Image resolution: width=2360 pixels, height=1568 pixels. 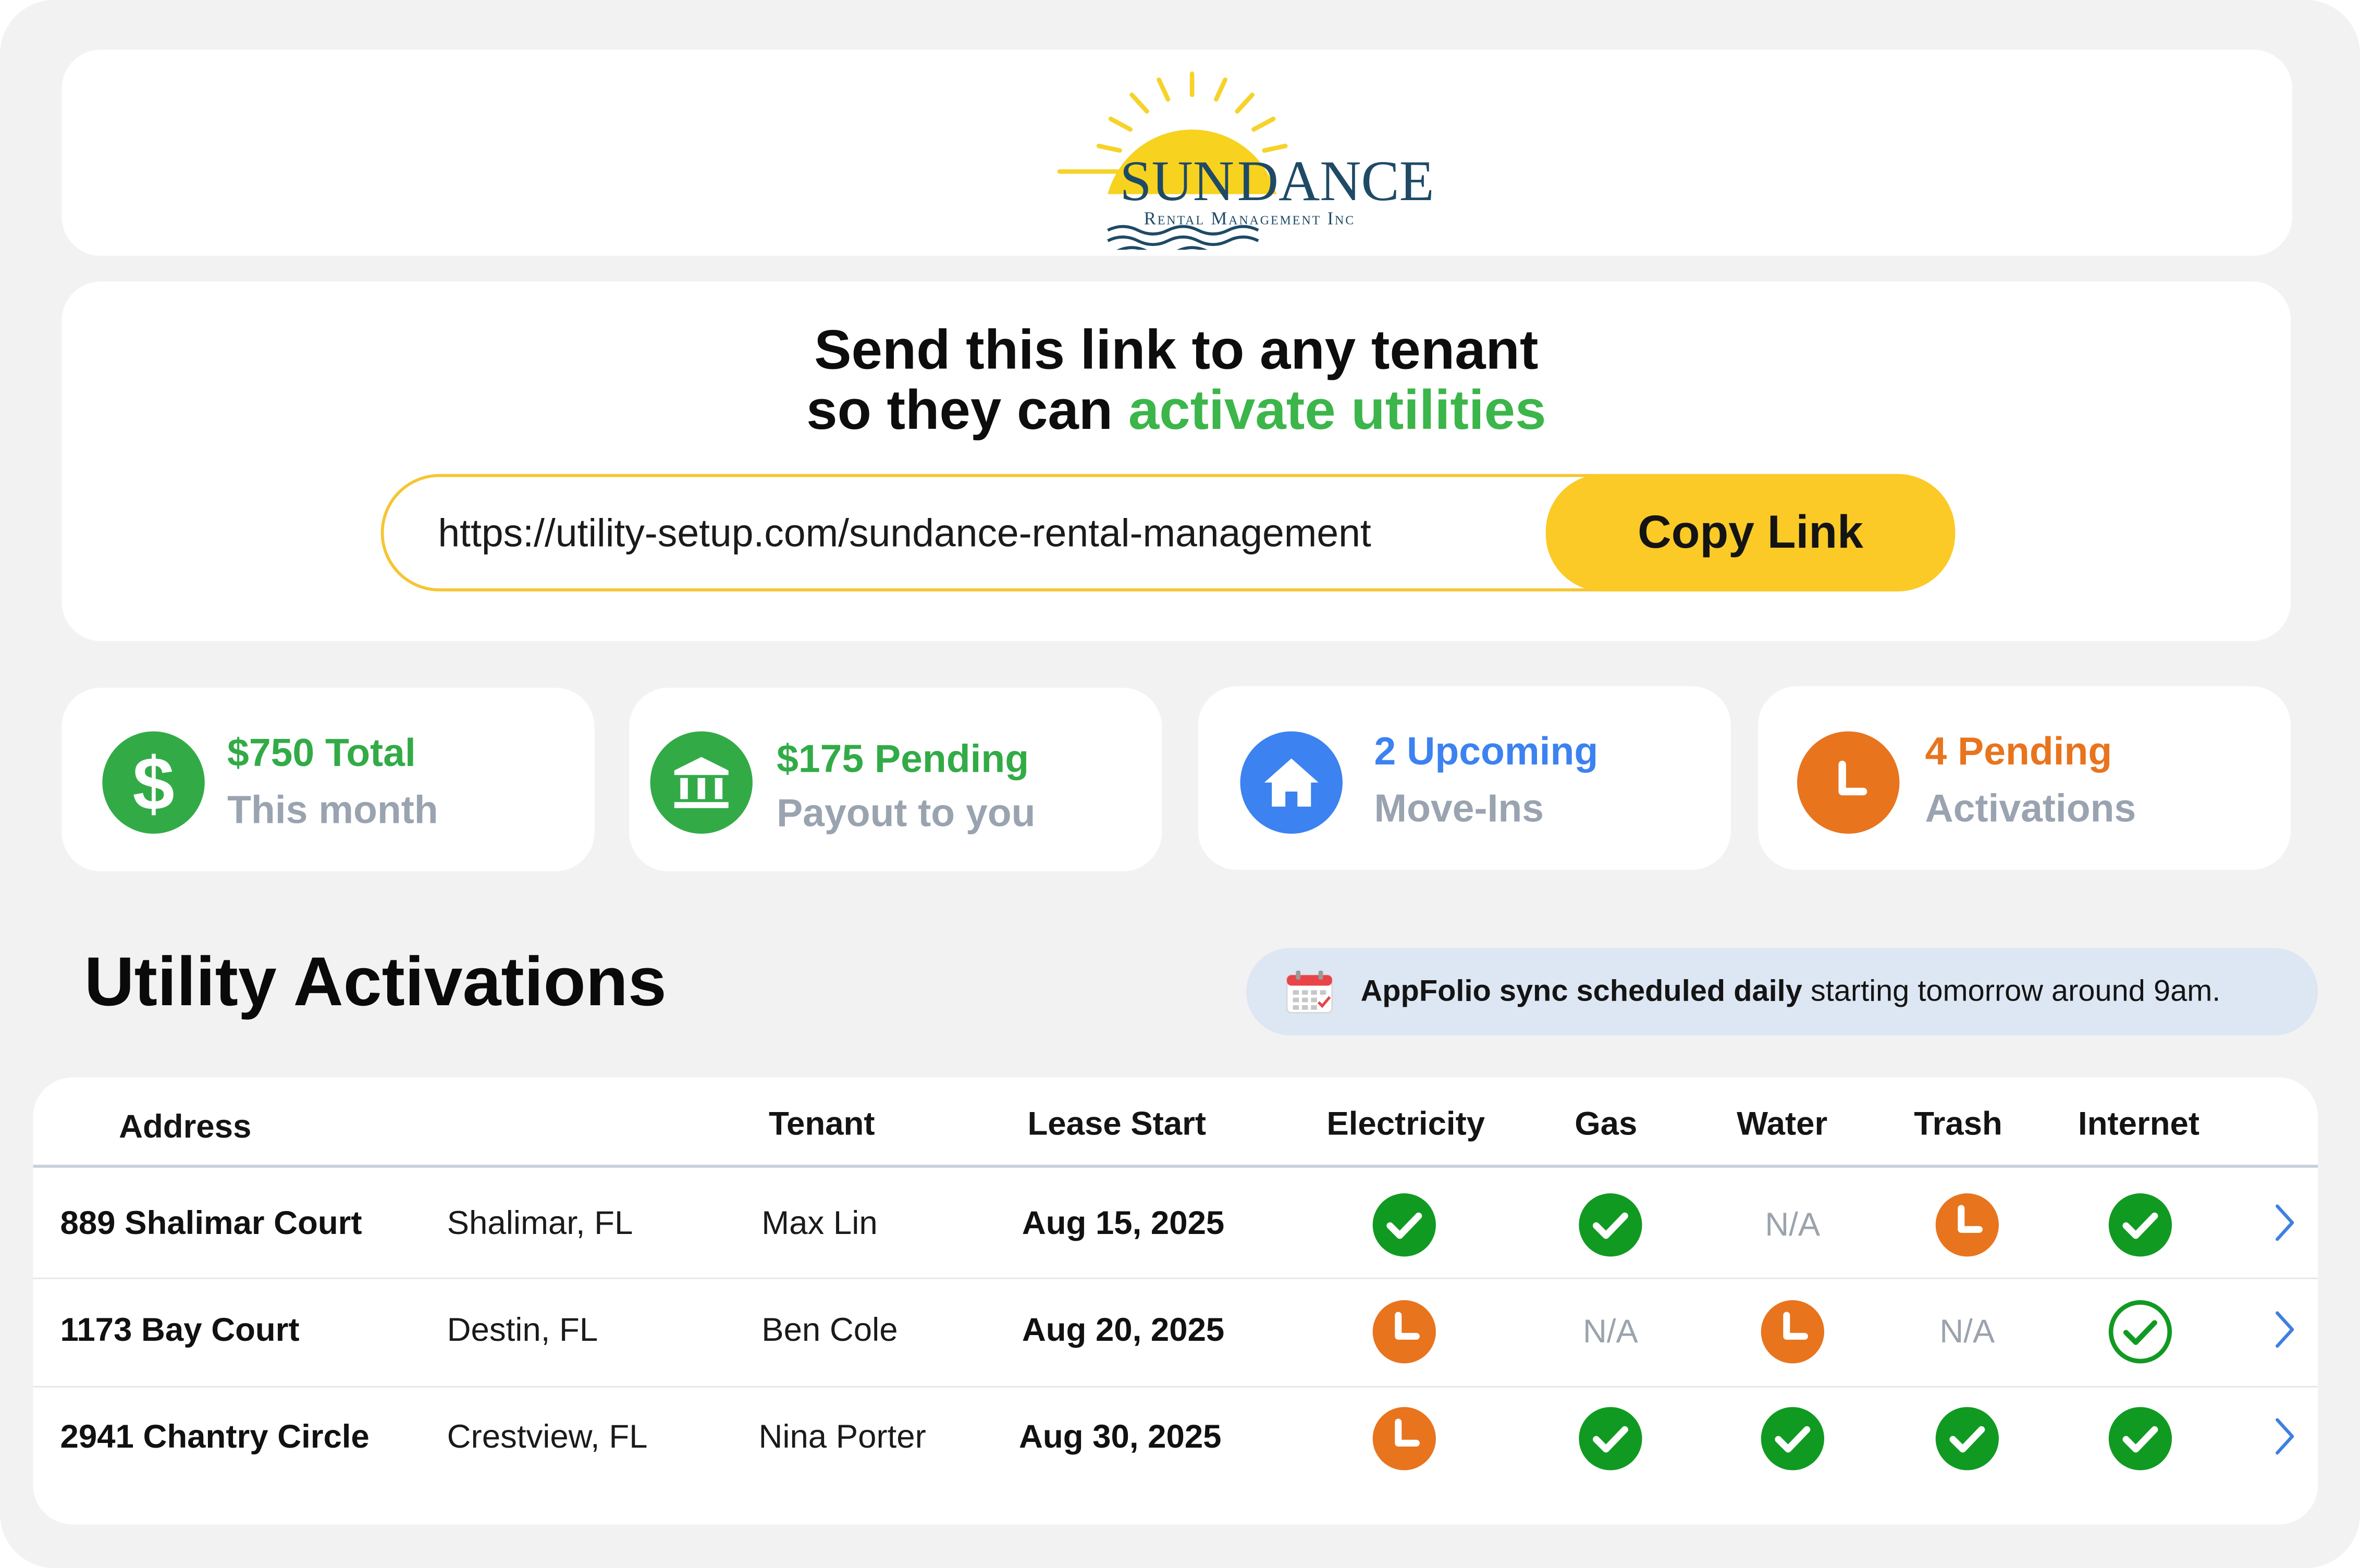 I want to click on stat-label: Activations, so click(x=2030, y=808).